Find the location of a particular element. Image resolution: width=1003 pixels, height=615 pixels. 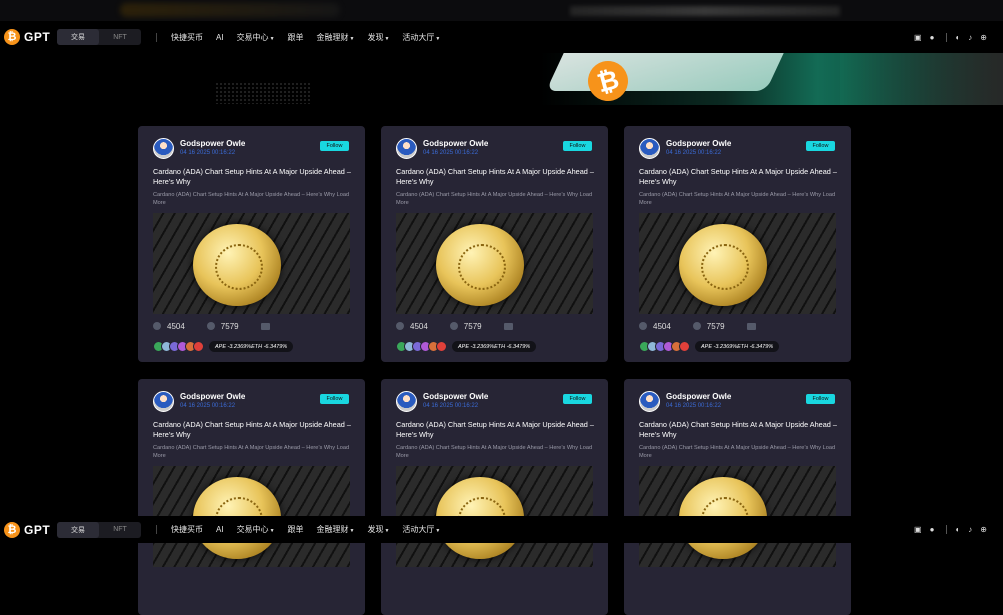

mode-switch: 交易 NFT is located at coordinates (99, 37).